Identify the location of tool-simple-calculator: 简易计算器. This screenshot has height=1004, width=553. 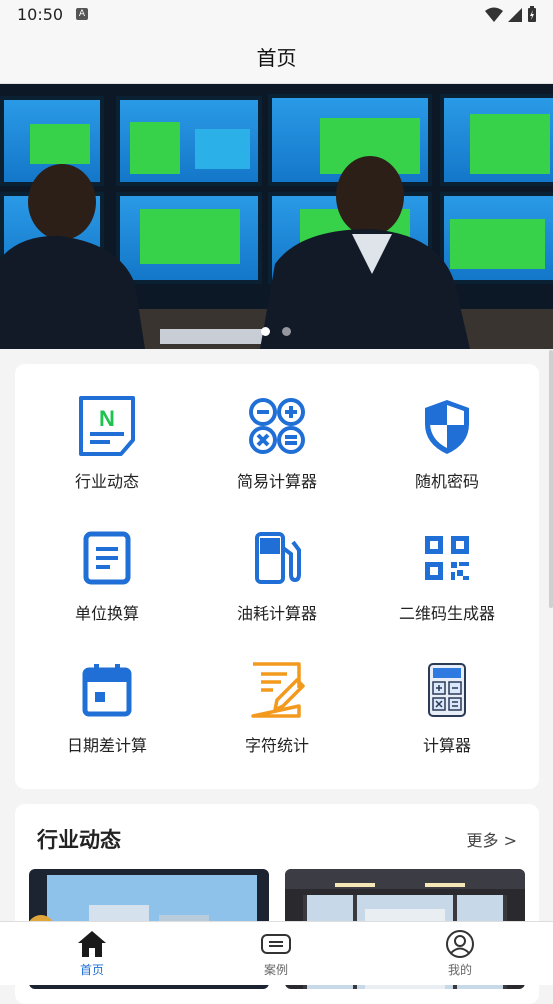
(277, 430).